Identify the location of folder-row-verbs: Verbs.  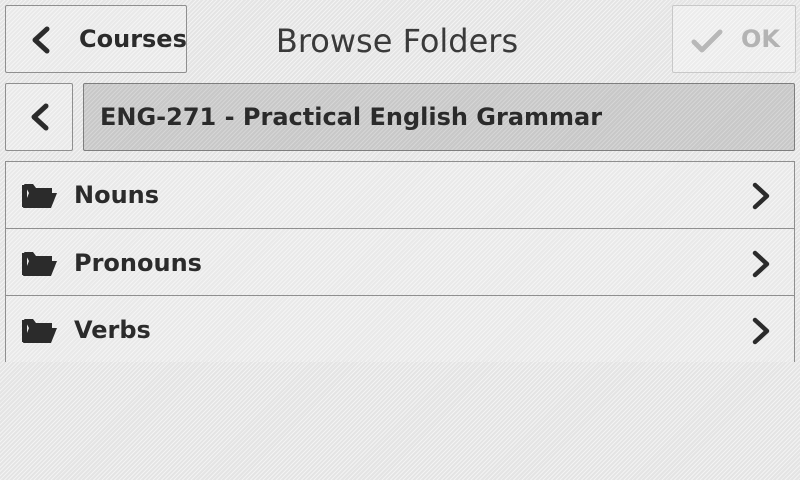
(400, 328).